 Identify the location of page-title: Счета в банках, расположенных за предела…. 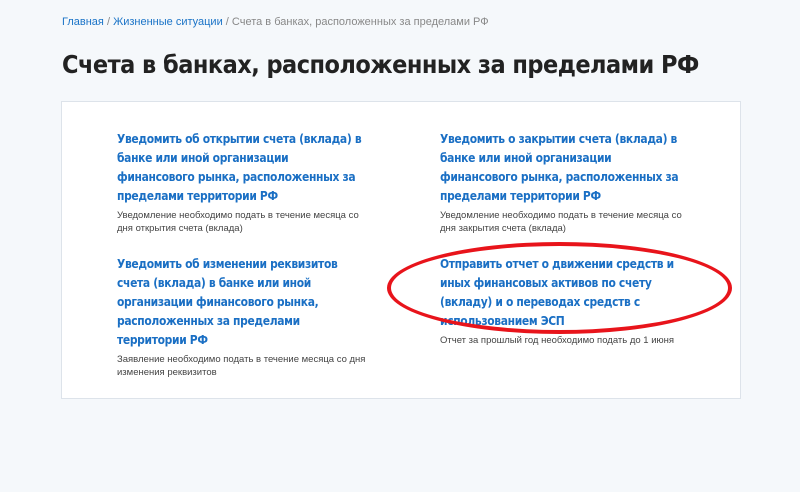
(380, 64).